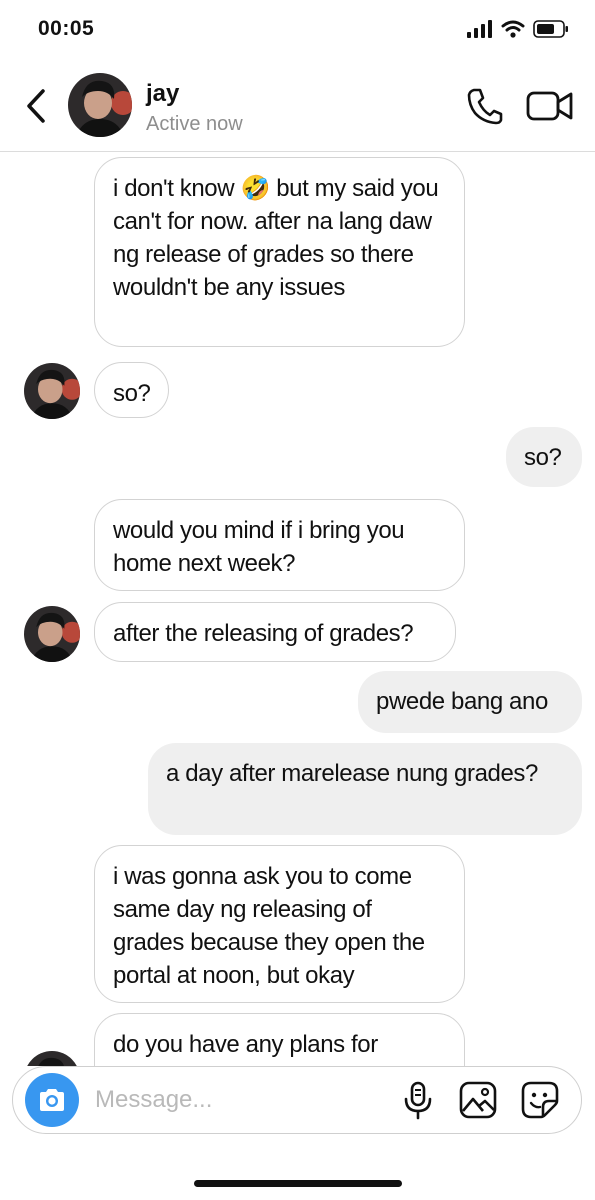  I want to click on sticker-button, so click(540, 1100).